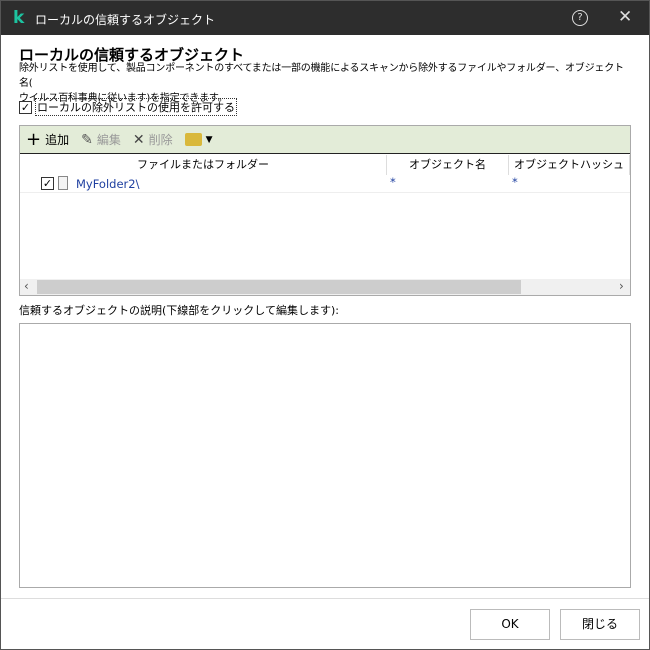 The width and height of the screenshot is (650, 650). I want to click on horizontal-scrollbar: ‹ ›, so click(325, 287).